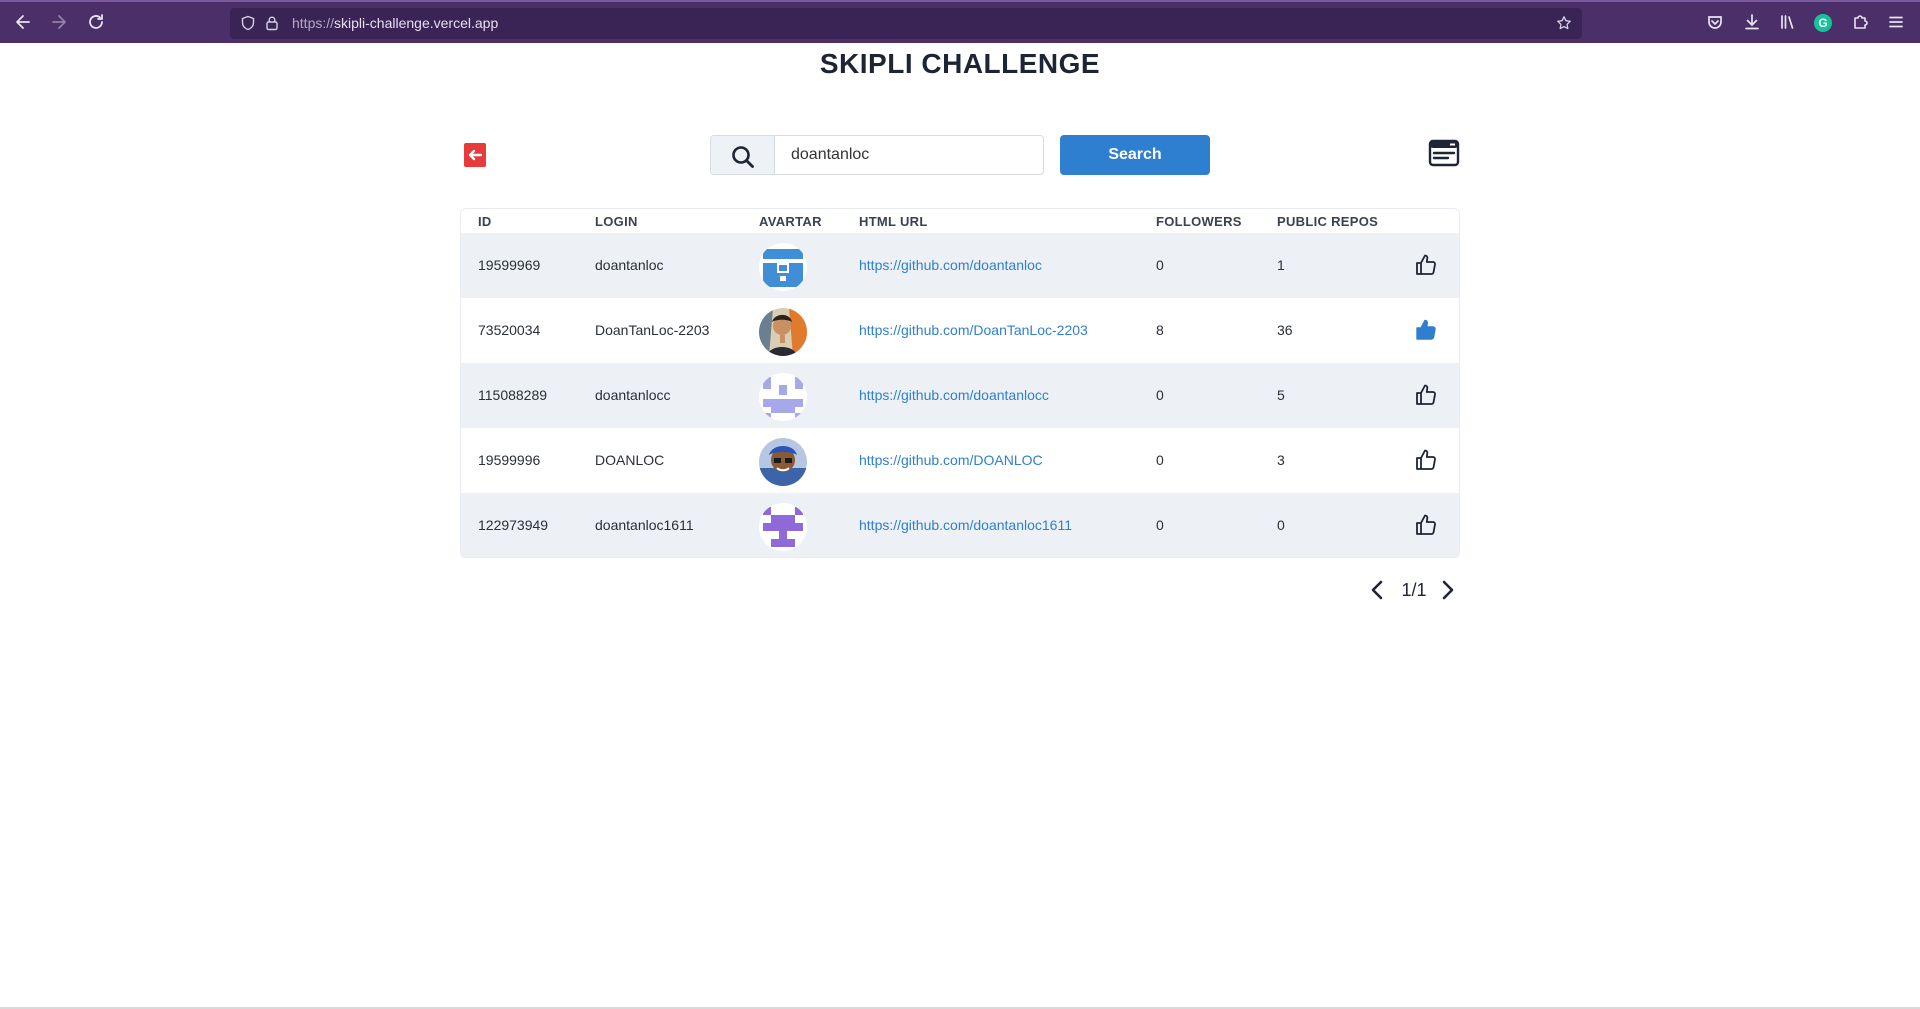  I want to click on cell-html-url-link: https://github.com/DoanTanLoc-2203, so click(973, 330).